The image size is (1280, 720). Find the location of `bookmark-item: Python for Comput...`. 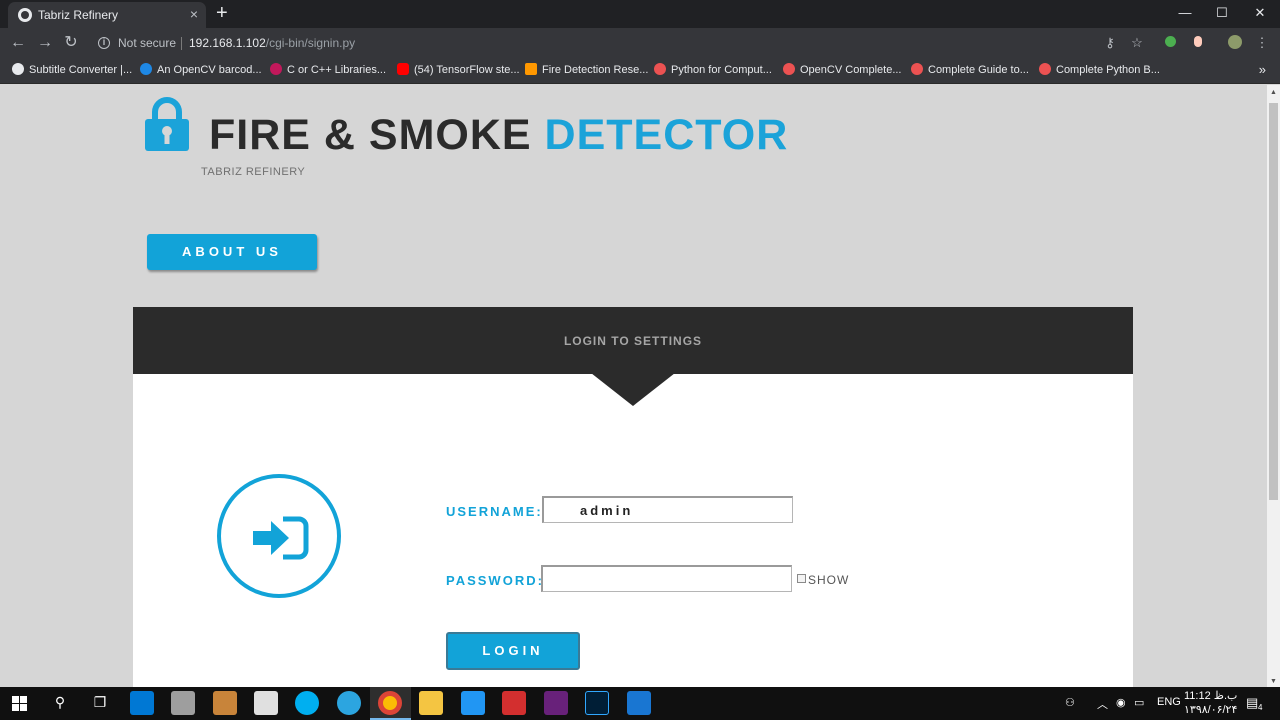

bookmark-item: Python for Comput... is located at coordinates (713, 71).